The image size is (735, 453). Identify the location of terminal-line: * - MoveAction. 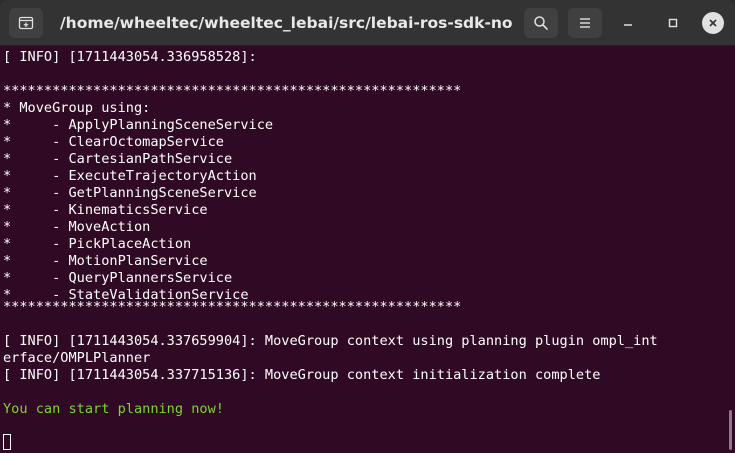
(77, 227).